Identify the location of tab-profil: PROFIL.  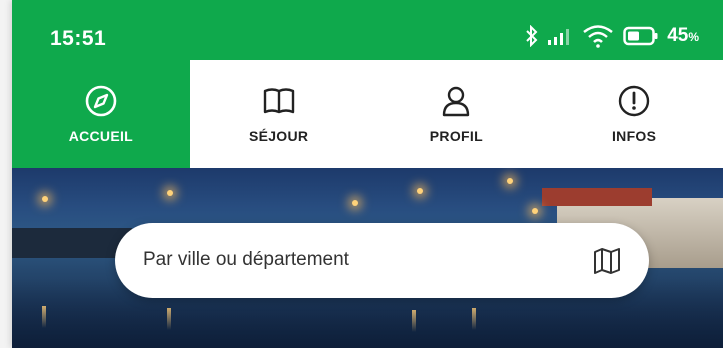
(457, 114).